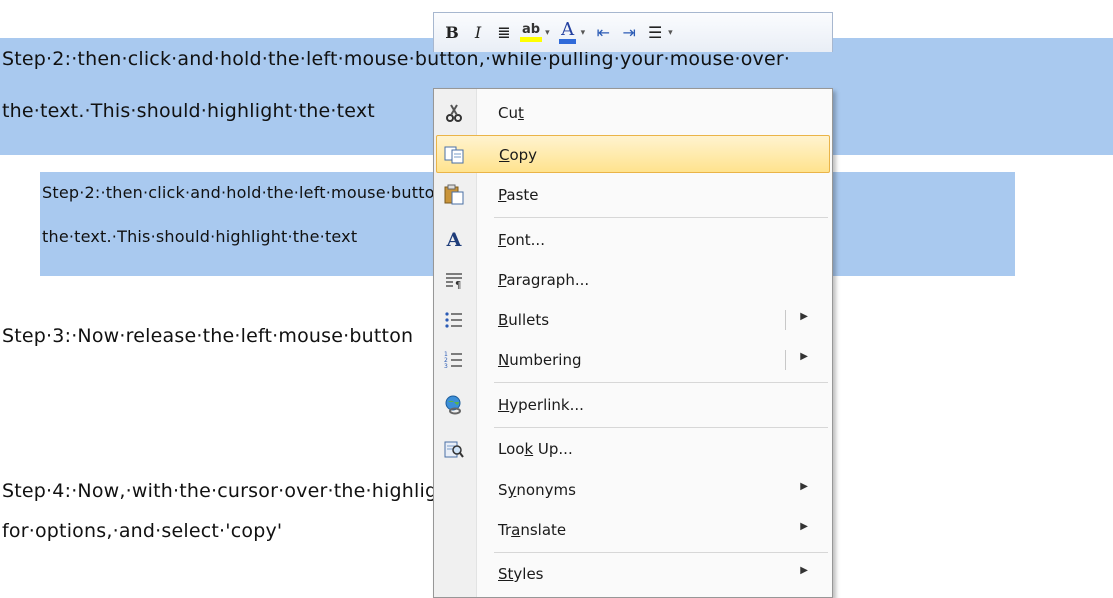 Image resolution: width=1113 pixels, height=598 pixels. Describe the element at coordinates (528, 574) in the screenshot. I see `styles-label-post: yles` at that location.